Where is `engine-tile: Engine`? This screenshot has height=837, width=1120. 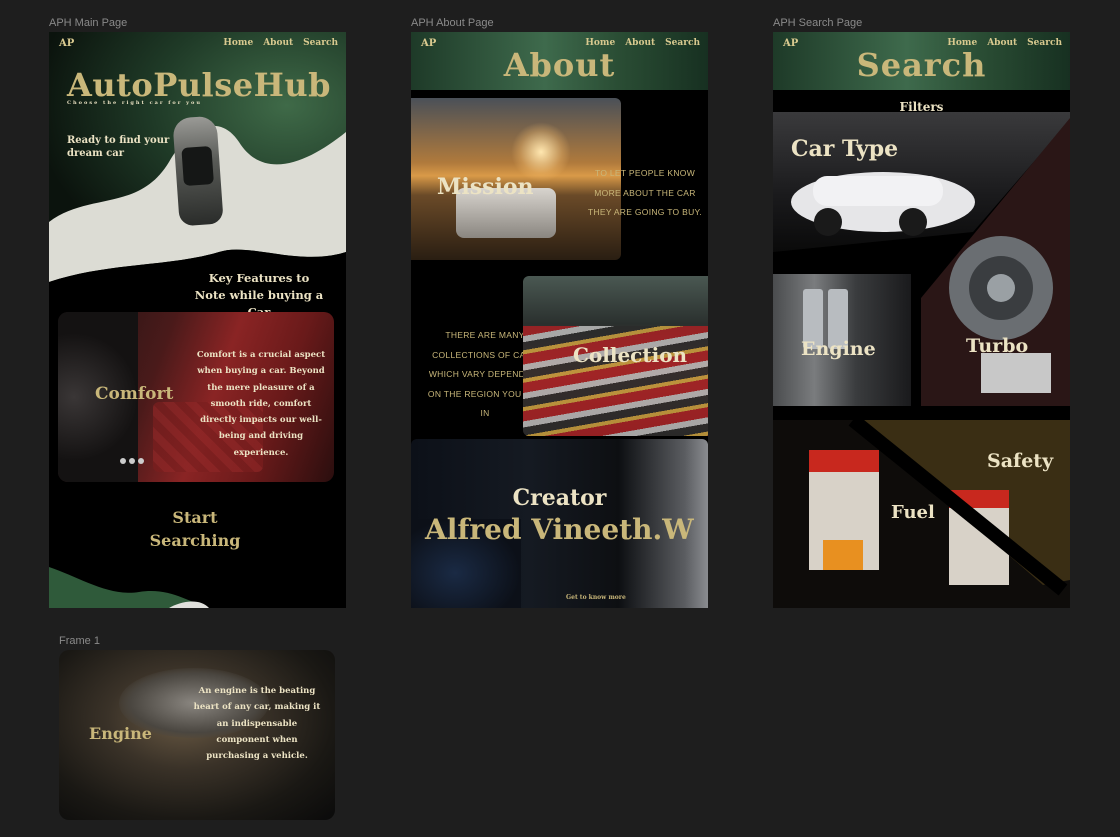
engine-tile: Engine is located at coordinates (842, 340).